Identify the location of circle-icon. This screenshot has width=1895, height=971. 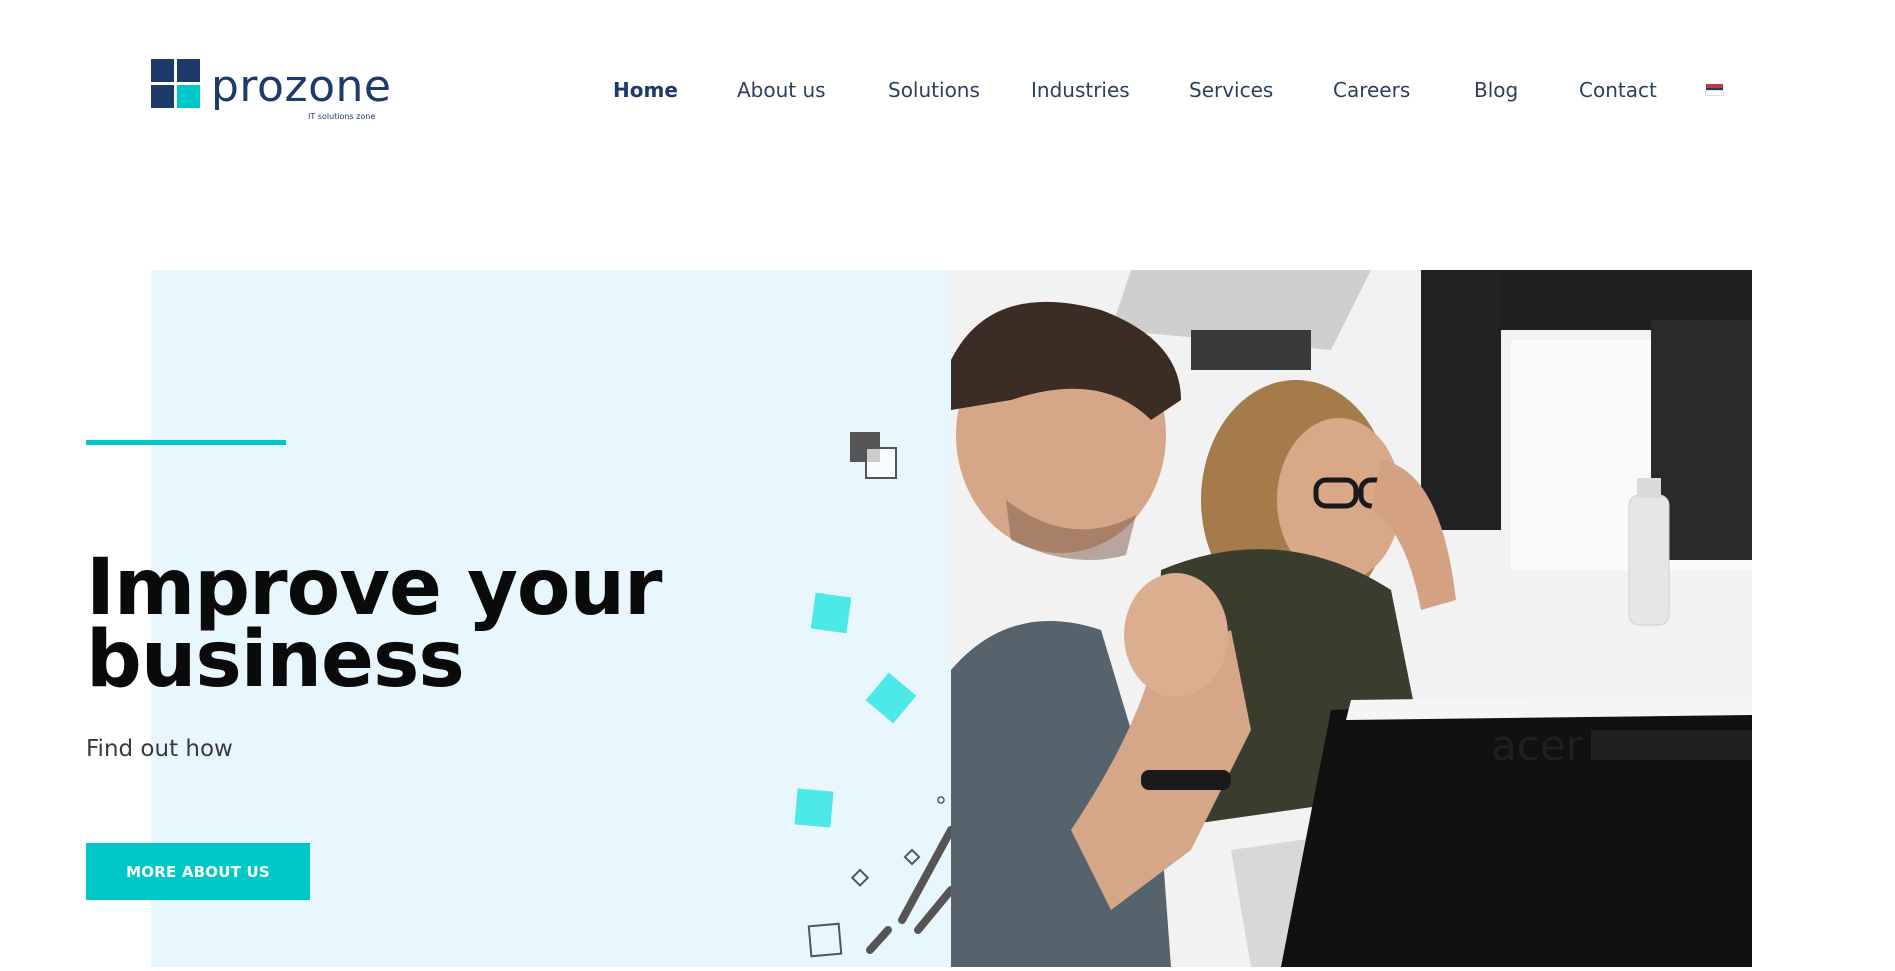
(941, 800).